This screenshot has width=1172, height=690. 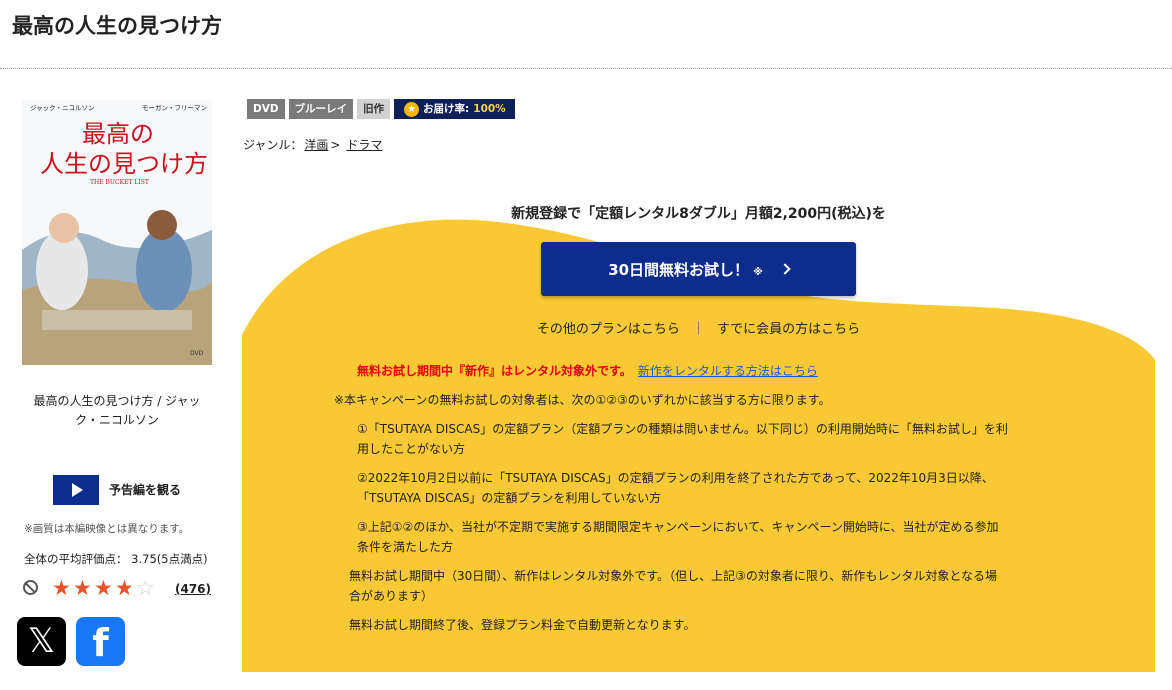 I want to click on condition-3-line2: 条件を満たした方, so click(x=405, y=547).